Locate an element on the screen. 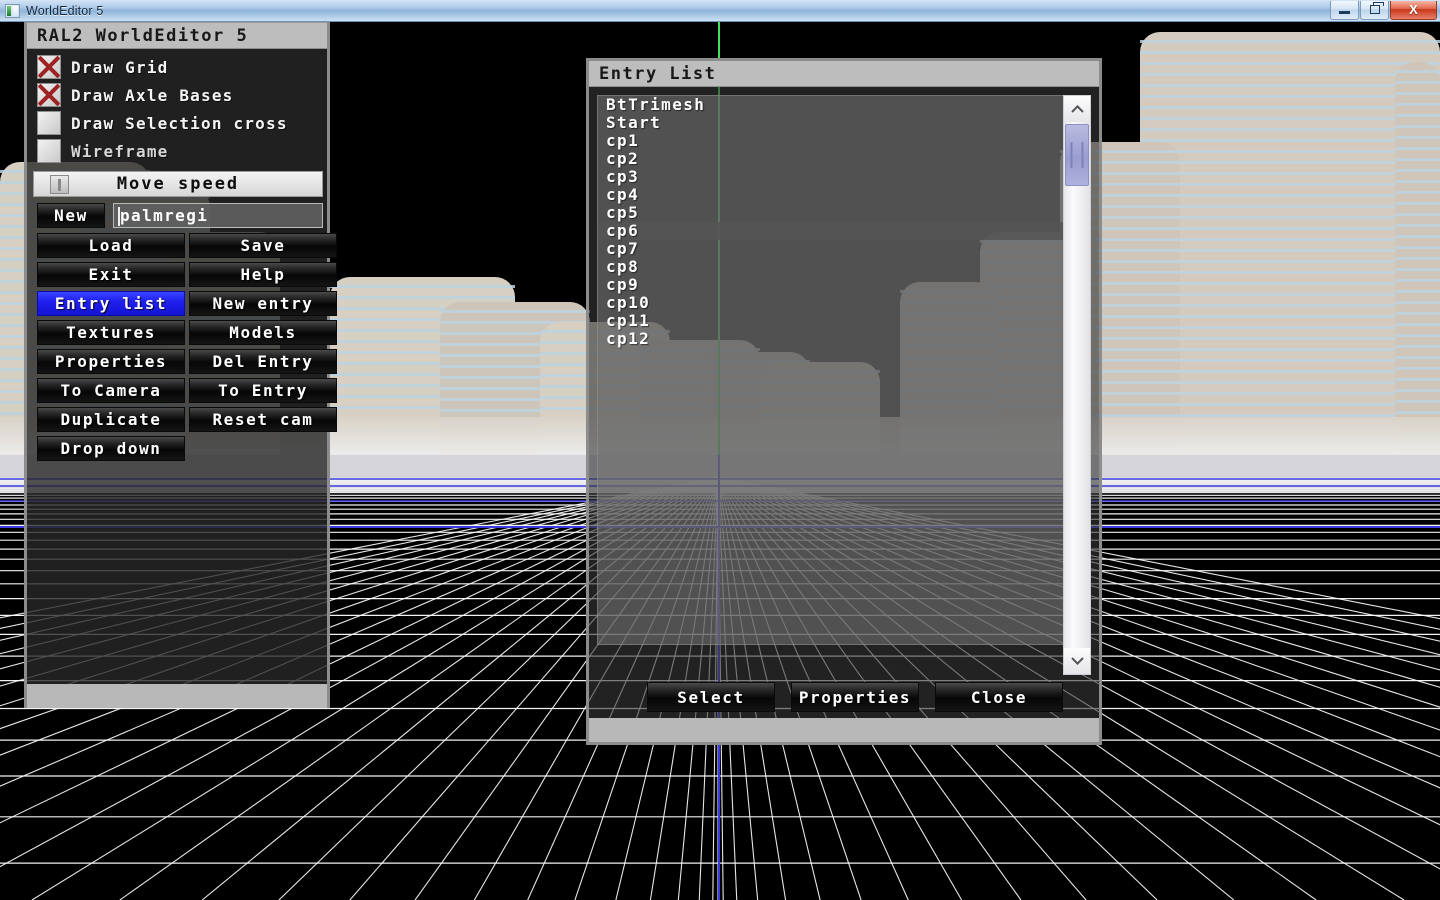 This screenshot has height=900, width=1440. entry-list-button: Entry list is located at coordinates (111, 303).